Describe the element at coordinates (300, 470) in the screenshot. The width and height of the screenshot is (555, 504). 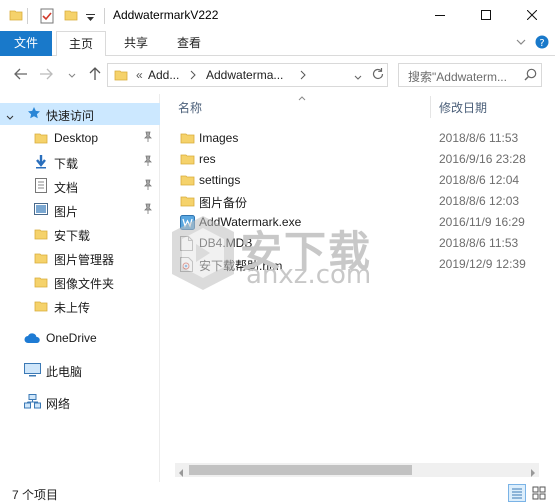
I see `scrollbar-thumb` at that location.